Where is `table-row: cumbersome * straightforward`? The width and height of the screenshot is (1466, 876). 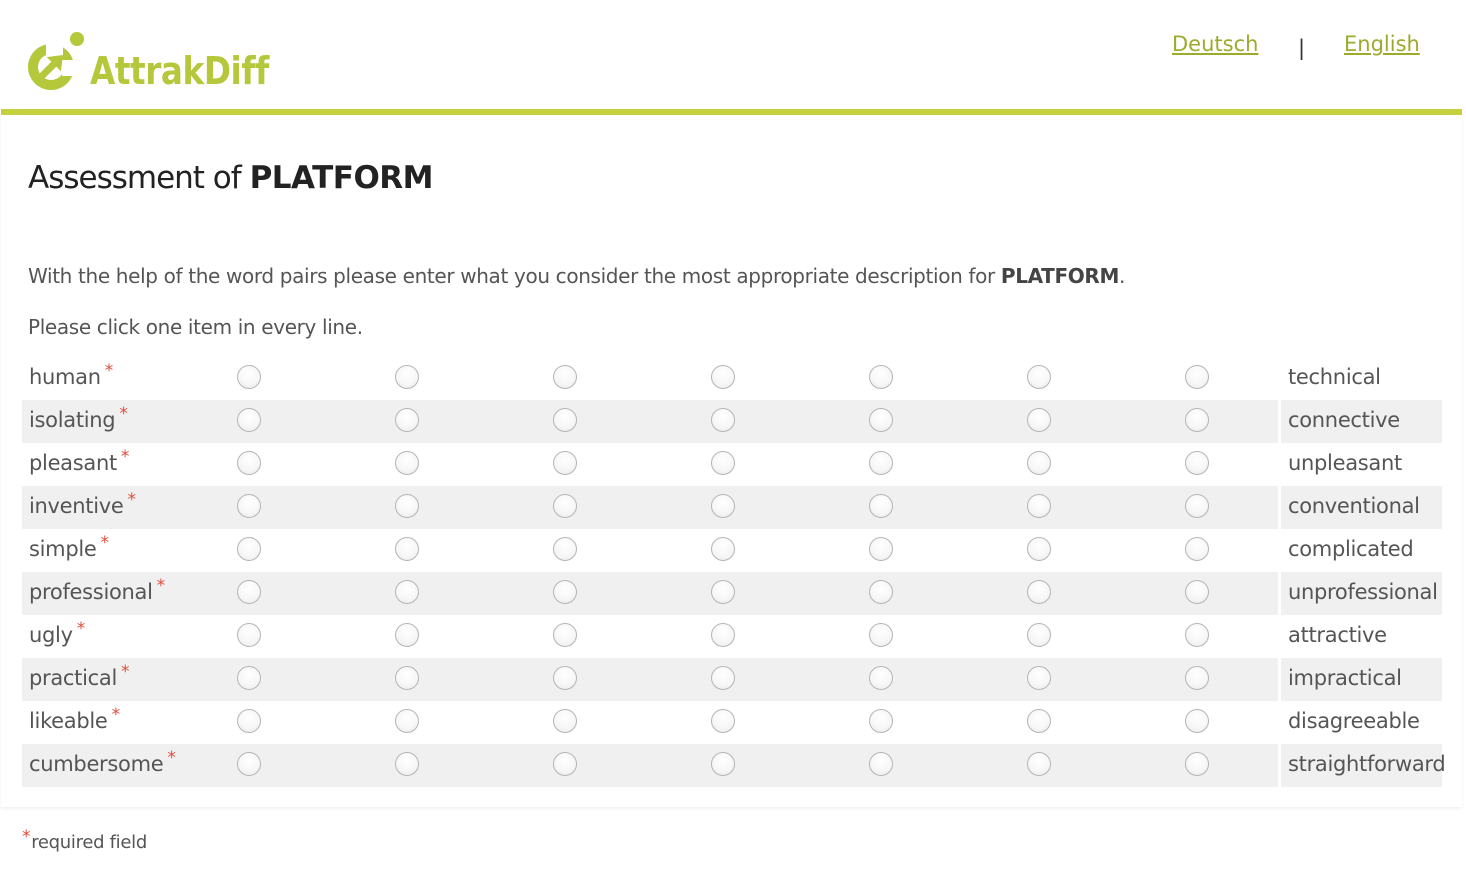
table-row: cumbersome * straightforward is located at coordinates (734, 765).